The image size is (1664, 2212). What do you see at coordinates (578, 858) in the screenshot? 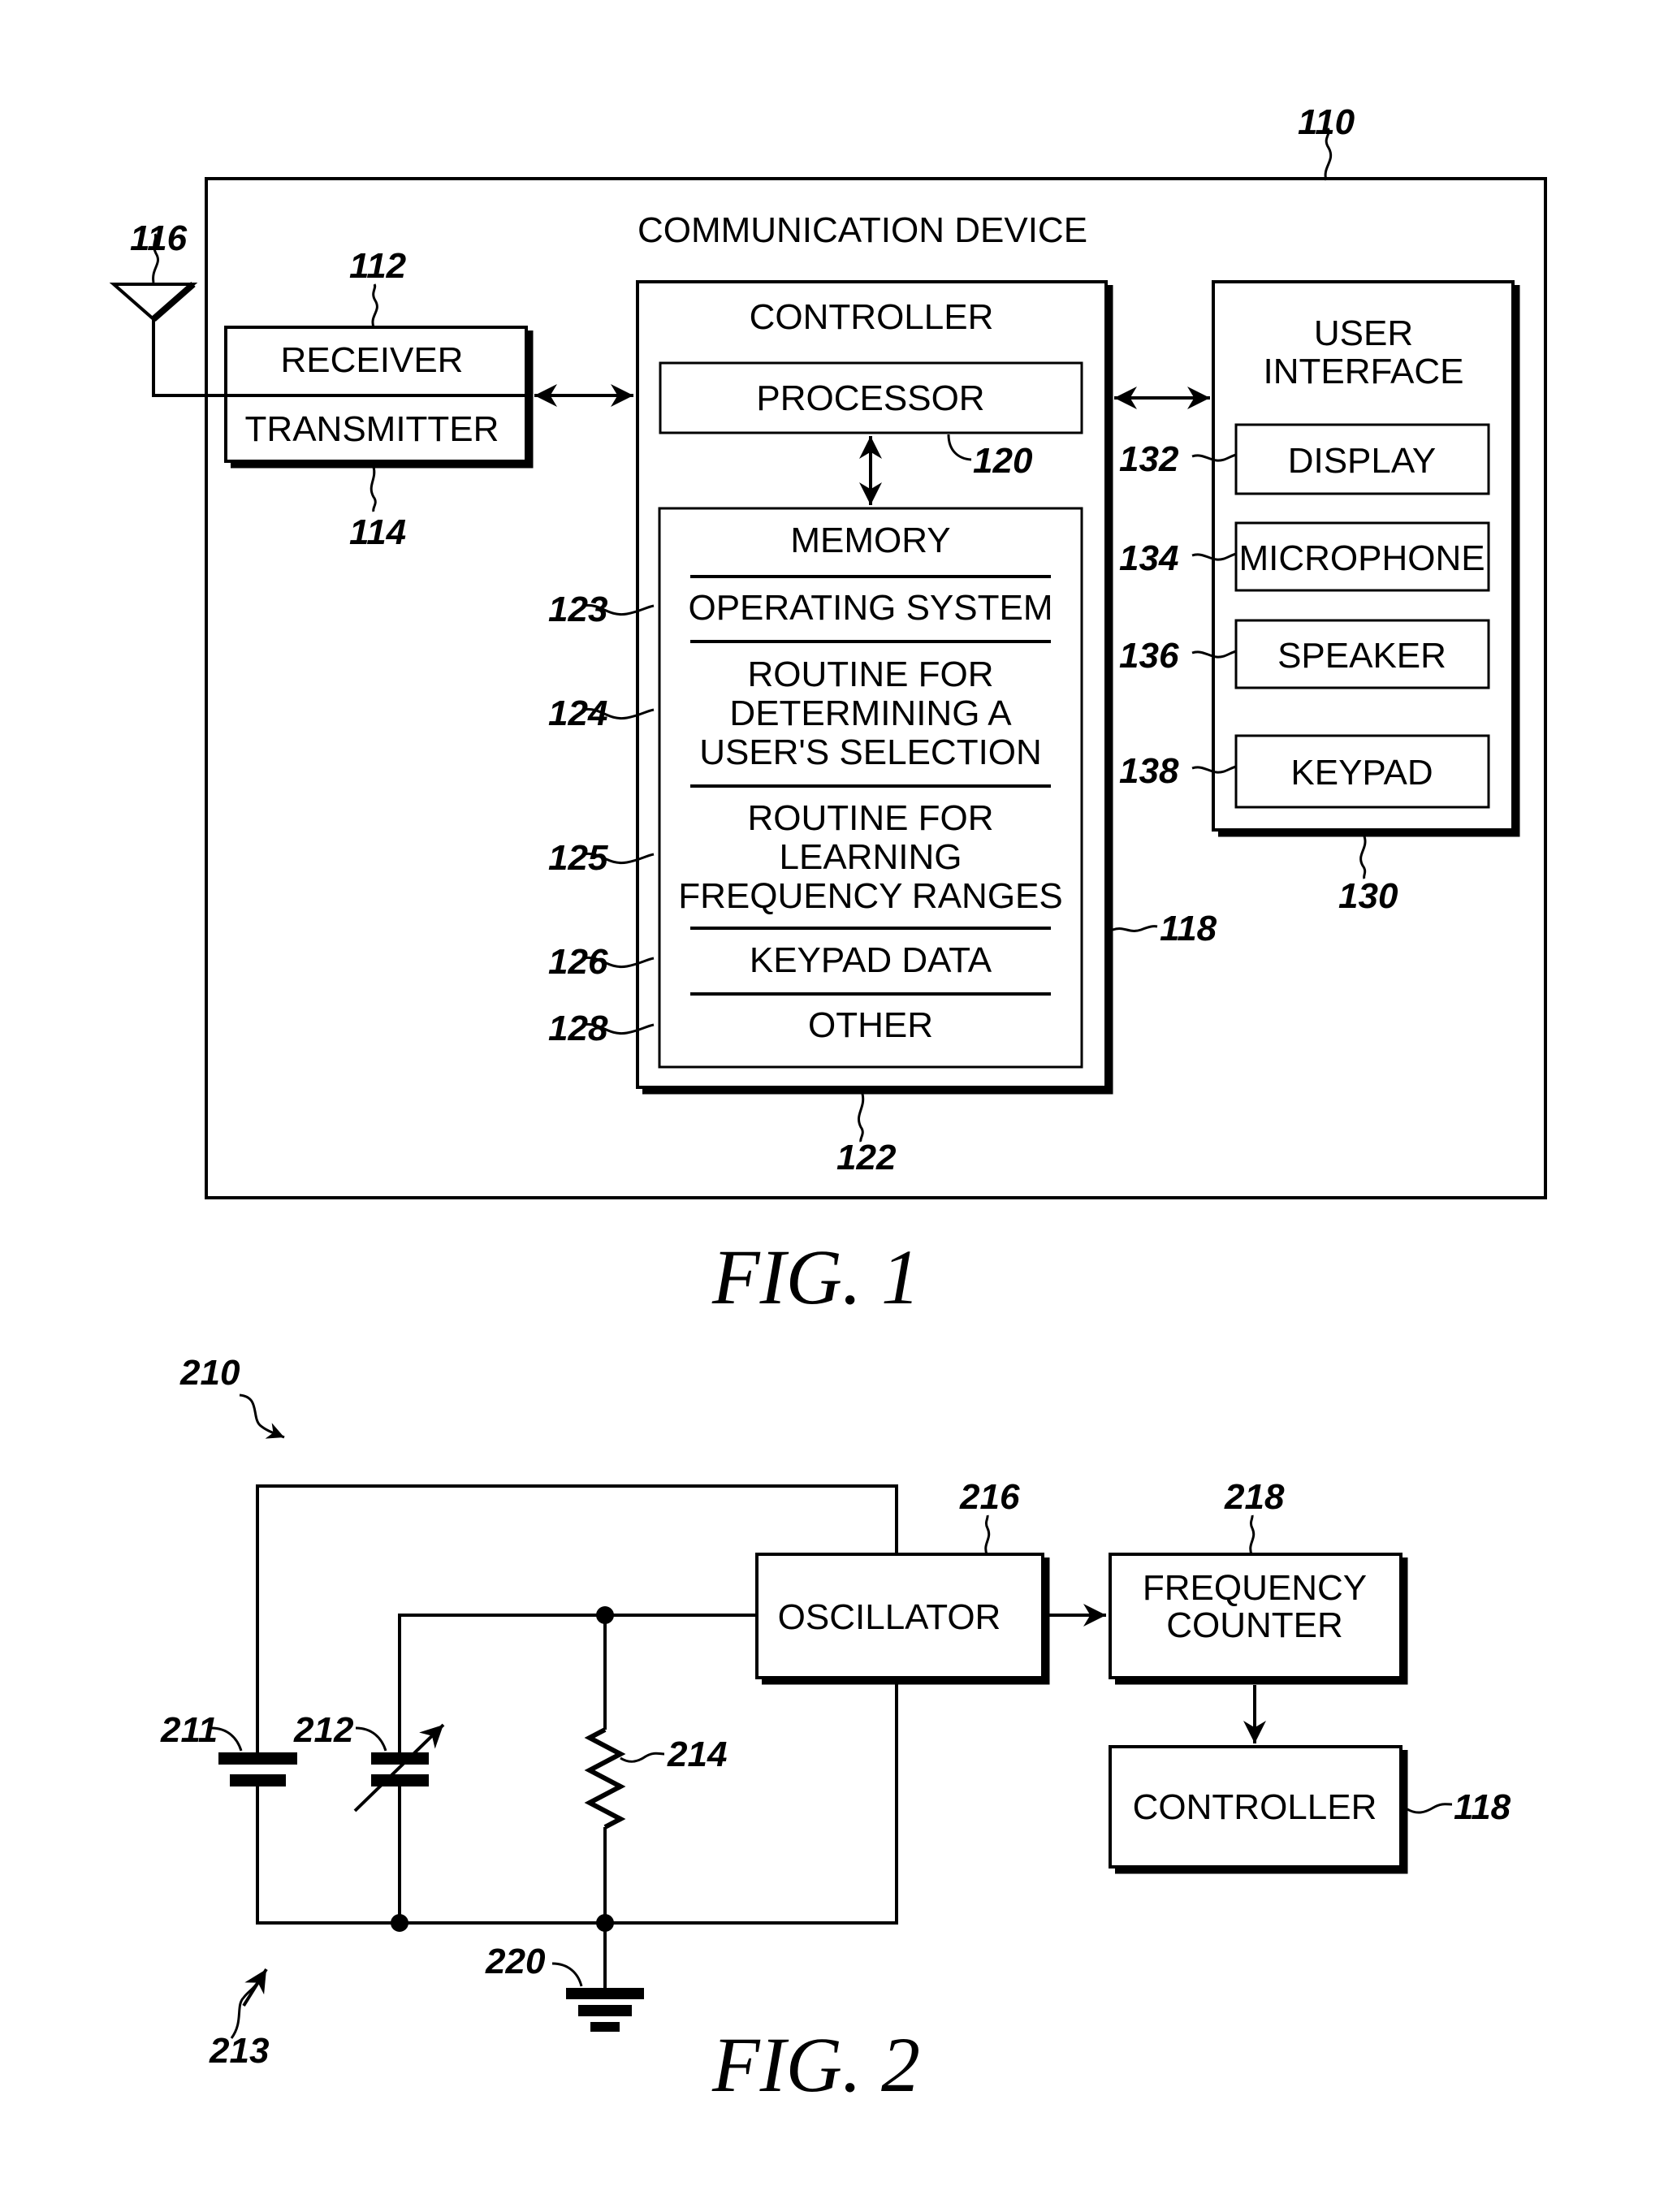
I see `ref-125: 125` at bounding box center [578, 858].